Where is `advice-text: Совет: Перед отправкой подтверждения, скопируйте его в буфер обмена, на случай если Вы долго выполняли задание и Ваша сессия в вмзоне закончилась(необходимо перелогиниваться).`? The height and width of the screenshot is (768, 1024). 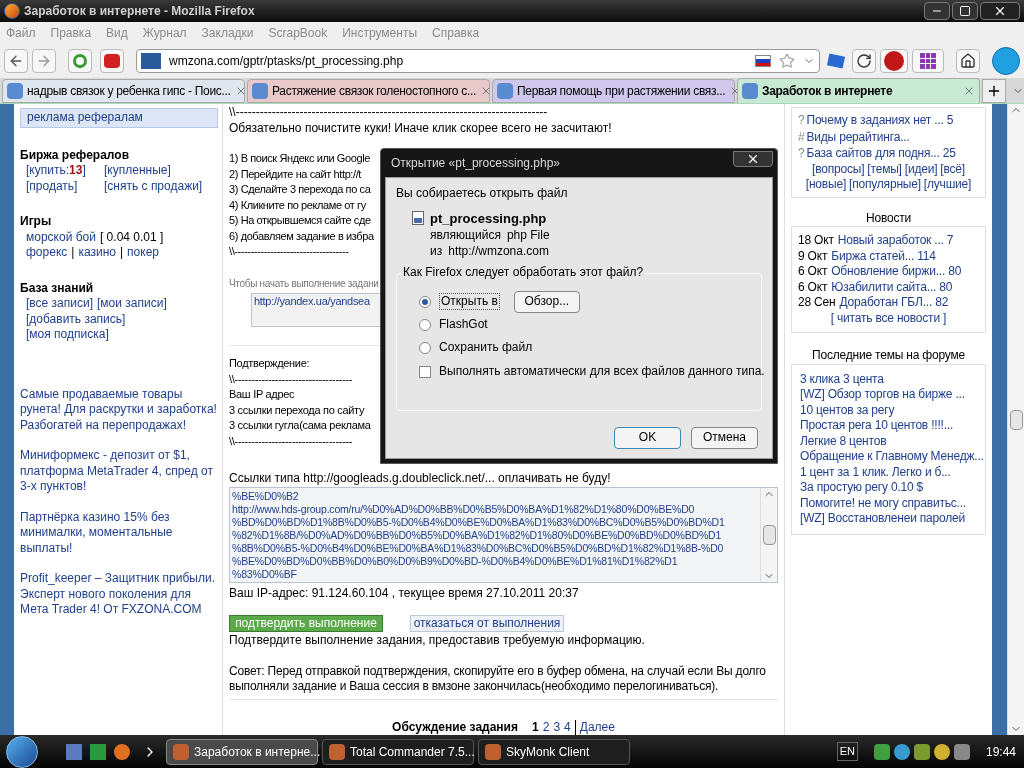 advice-text: Совет: Перед отправкой подтверждения, скопируйте его в буфер обмена, на случай если Вы долго выполняли задание и Ваша сессия в вмзоне закончилась(необходимо перелогиниваться). is located at coordinates (498, 679).